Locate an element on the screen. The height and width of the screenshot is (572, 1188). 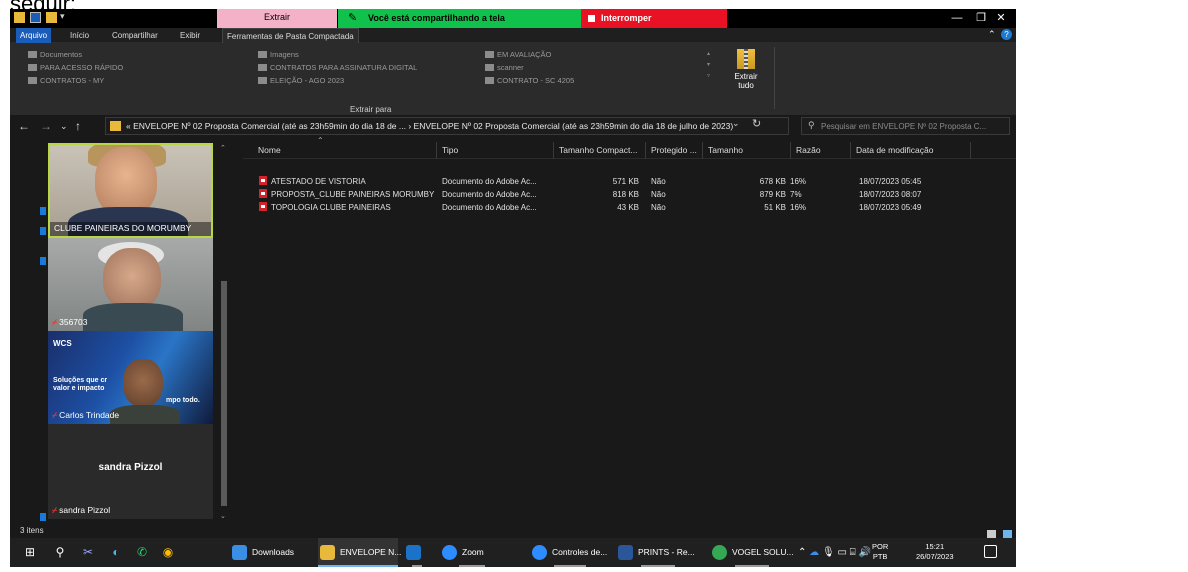
tab-exibir: Exibir is located at coordinates (190, 35).